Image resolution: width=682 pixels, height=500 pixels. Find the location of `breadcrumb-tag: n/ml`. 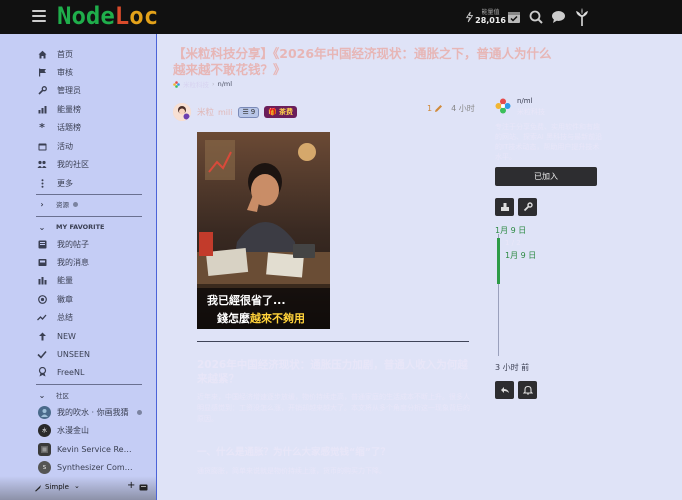

breadcrumb-tag: n/ml is located at coordinates (225, 84).